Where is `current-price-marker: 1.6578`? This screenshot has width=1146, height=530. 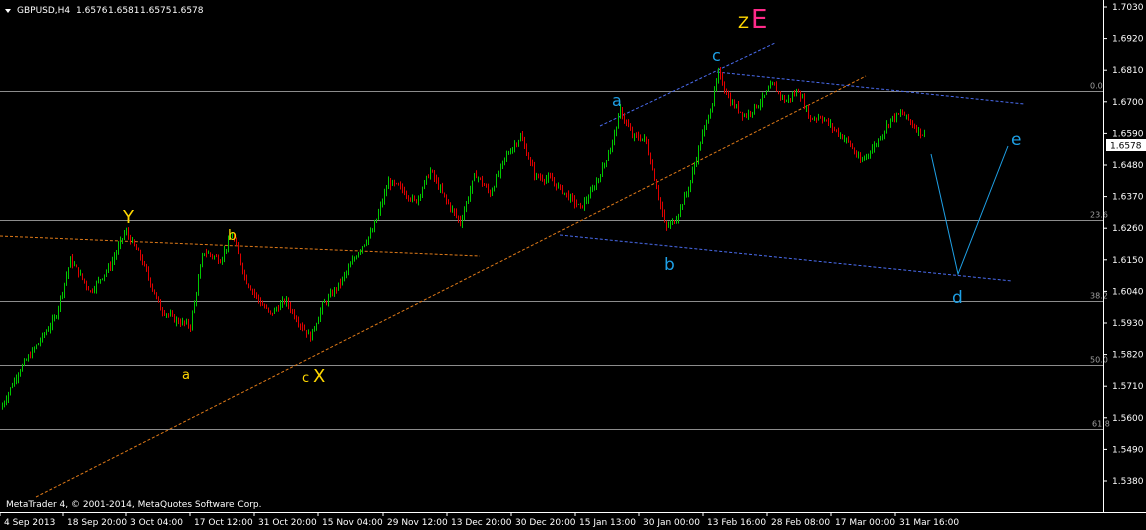
current-price-marker: 1.6578 is located at coordinates (1126, 145).